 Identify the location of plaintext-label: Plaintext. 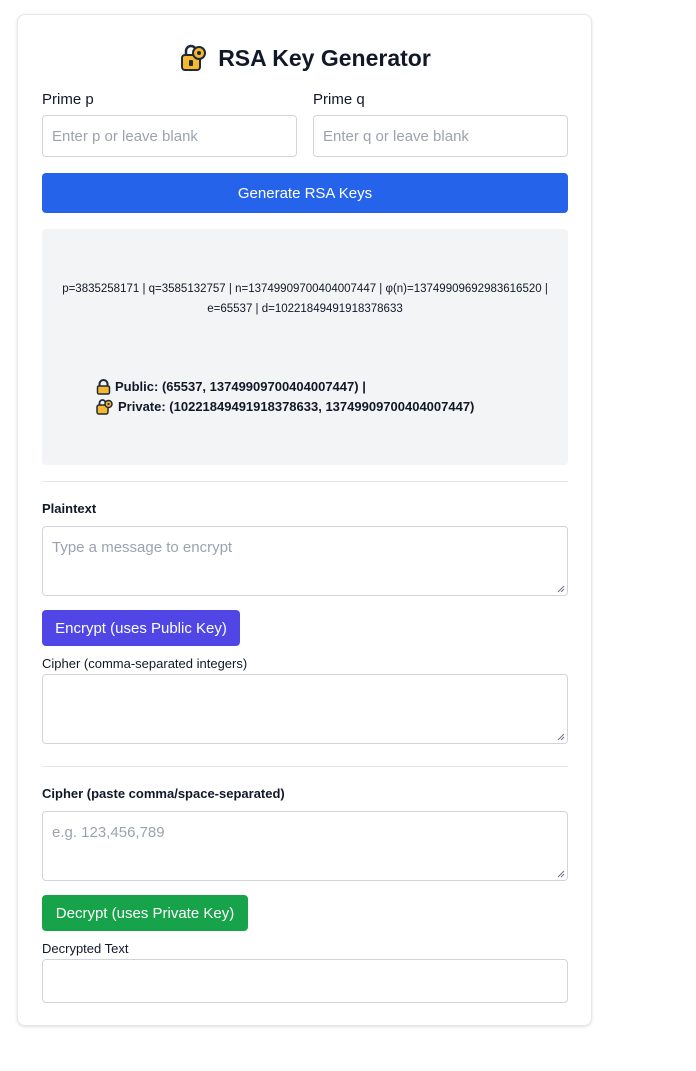
(69, 508).